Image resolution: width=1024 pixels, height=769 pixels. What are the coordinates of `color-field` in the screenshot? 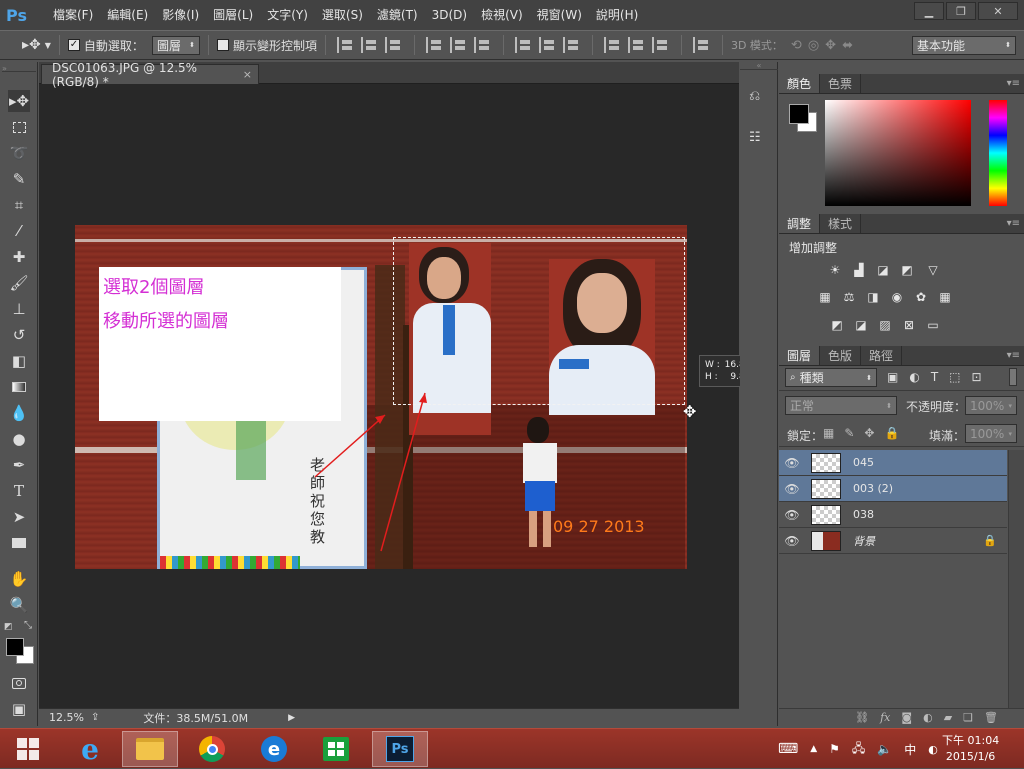 It's located at (898, 153).